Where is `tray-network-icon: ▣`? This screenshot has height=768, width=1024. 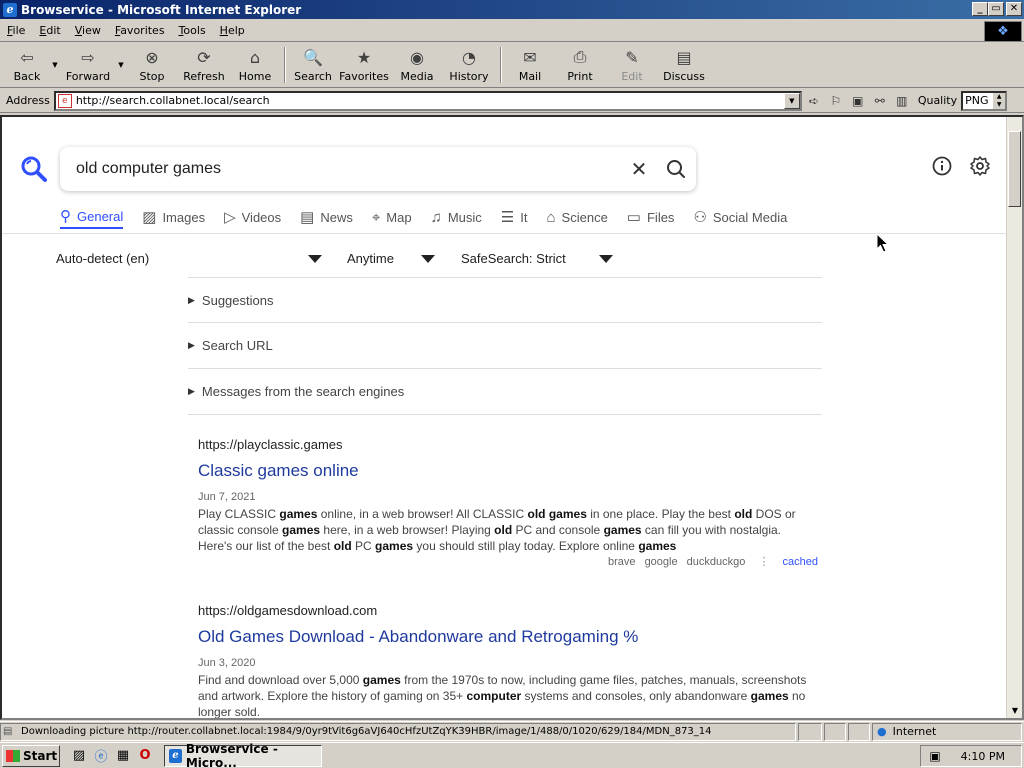
tray-network-icon: ▣ is located at coordinates (935, 756).